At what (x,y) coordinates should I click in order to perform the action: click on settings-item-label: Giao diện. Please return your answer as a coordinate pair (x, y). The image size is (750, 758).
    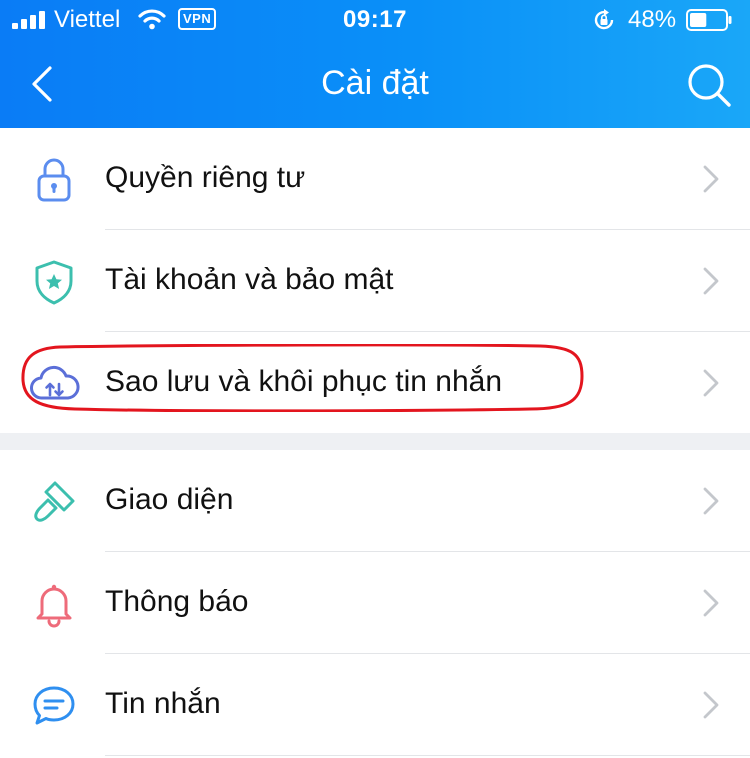
    Looking at the image, I should click on (169, 499).